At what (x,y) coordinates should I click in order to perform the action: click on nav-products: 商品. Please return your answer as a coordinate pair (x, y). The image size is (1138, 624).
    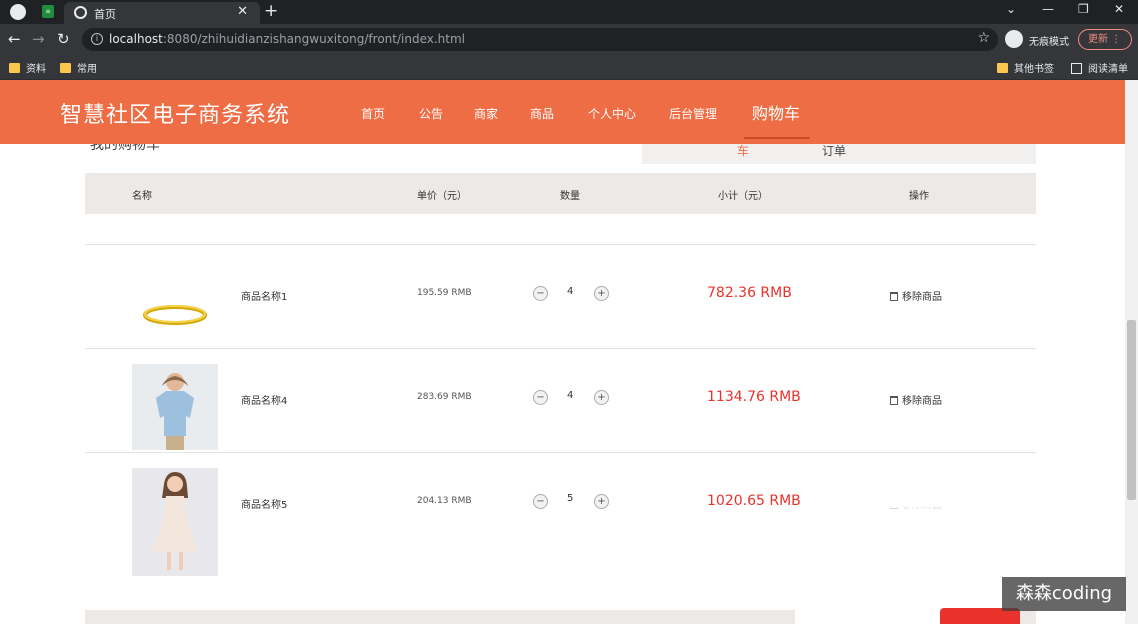
    Looking at the image, I should click on (542, 113).